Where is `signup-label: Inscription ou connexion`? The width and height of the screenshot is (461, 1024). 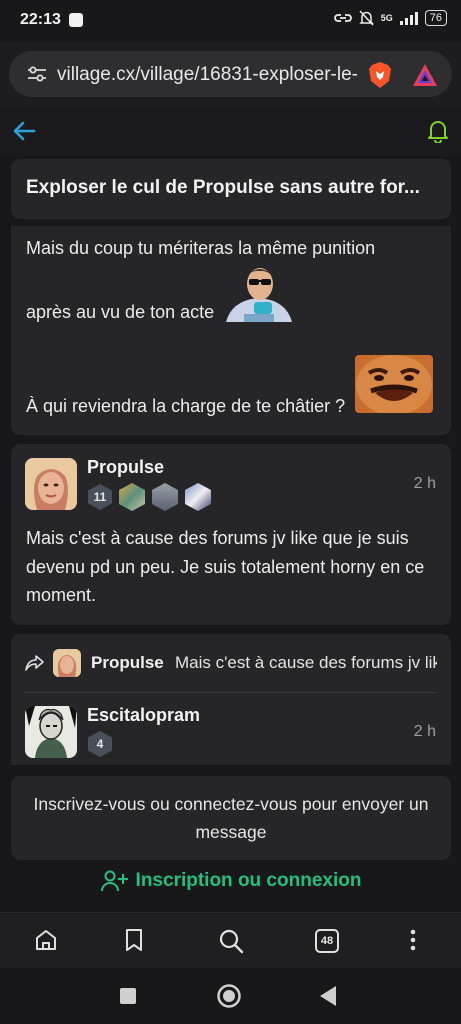
signup-label: Inscription ou connexion is located at coordinates (248, 880).